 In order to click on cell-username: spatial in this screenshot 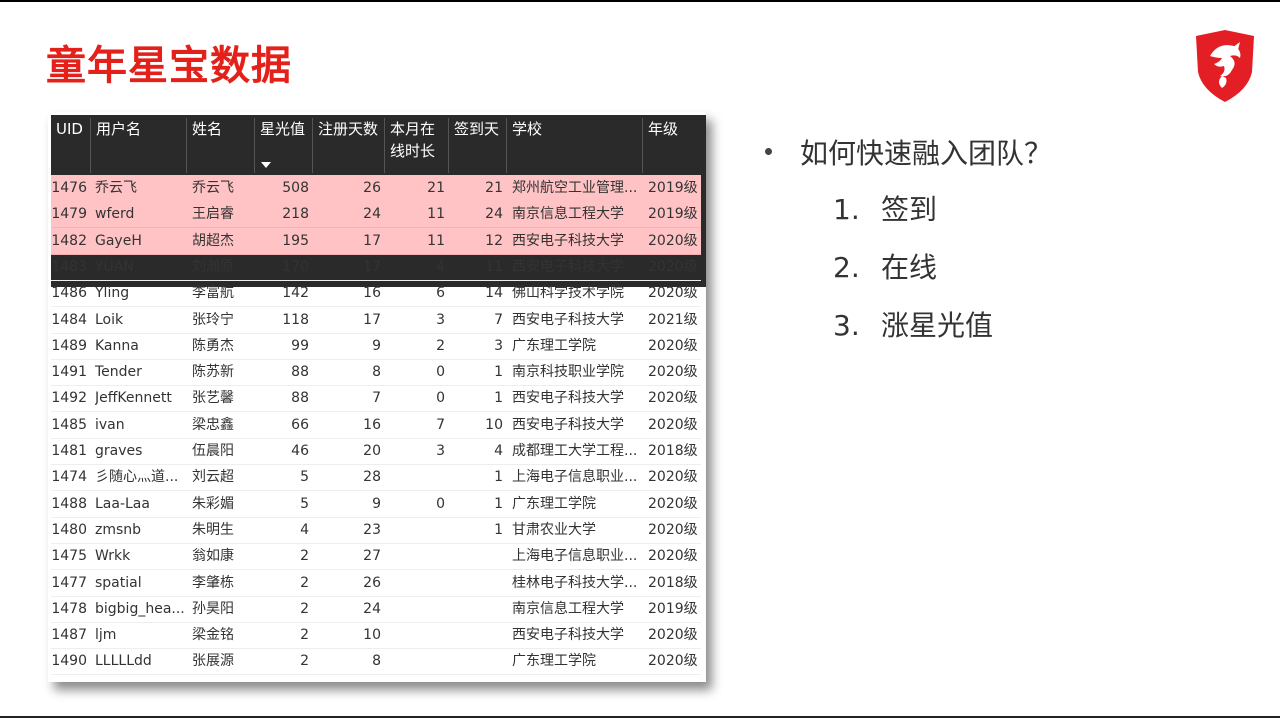, I will do `click(118, 582)`.